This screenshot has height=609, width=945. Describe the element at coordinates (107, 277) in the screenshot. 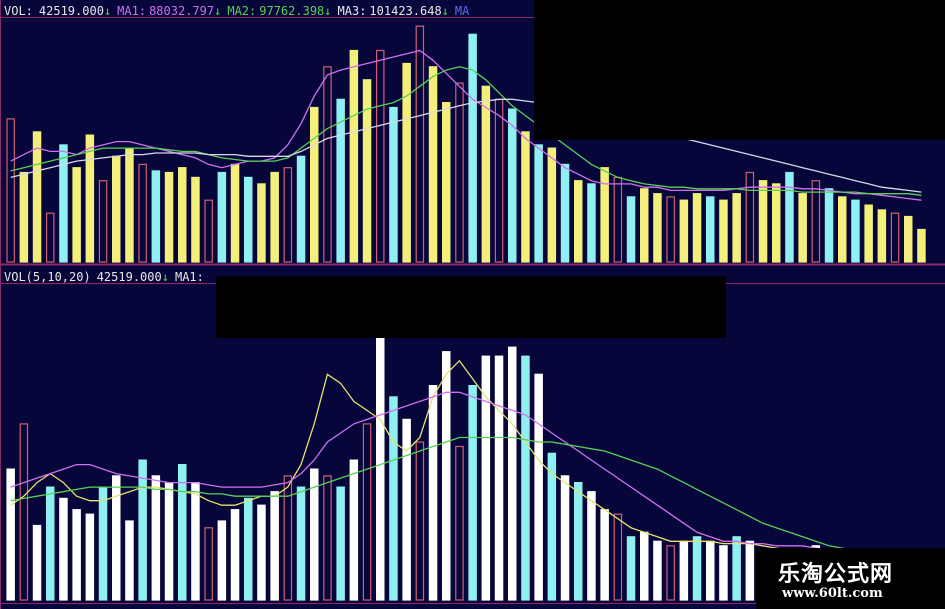

I see `bottom-panel-header: VOL(5,10,20) 42519.000↓ MA1:` at that location.